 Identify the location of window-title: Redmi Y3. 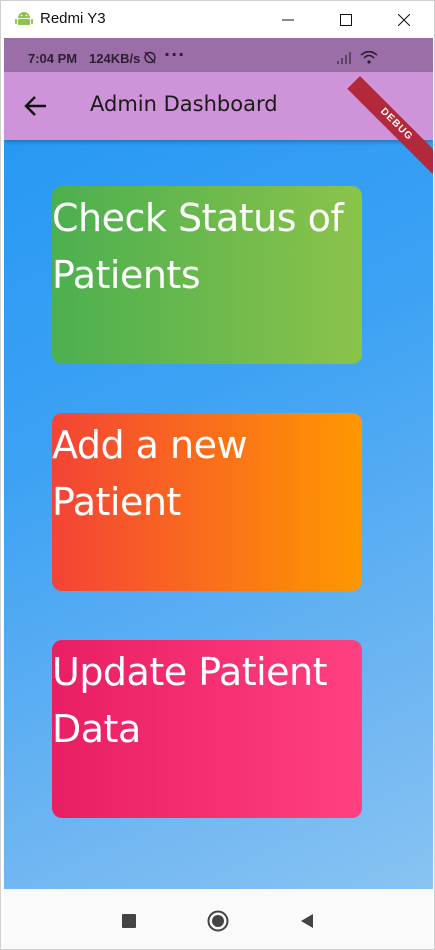
(73, 18).